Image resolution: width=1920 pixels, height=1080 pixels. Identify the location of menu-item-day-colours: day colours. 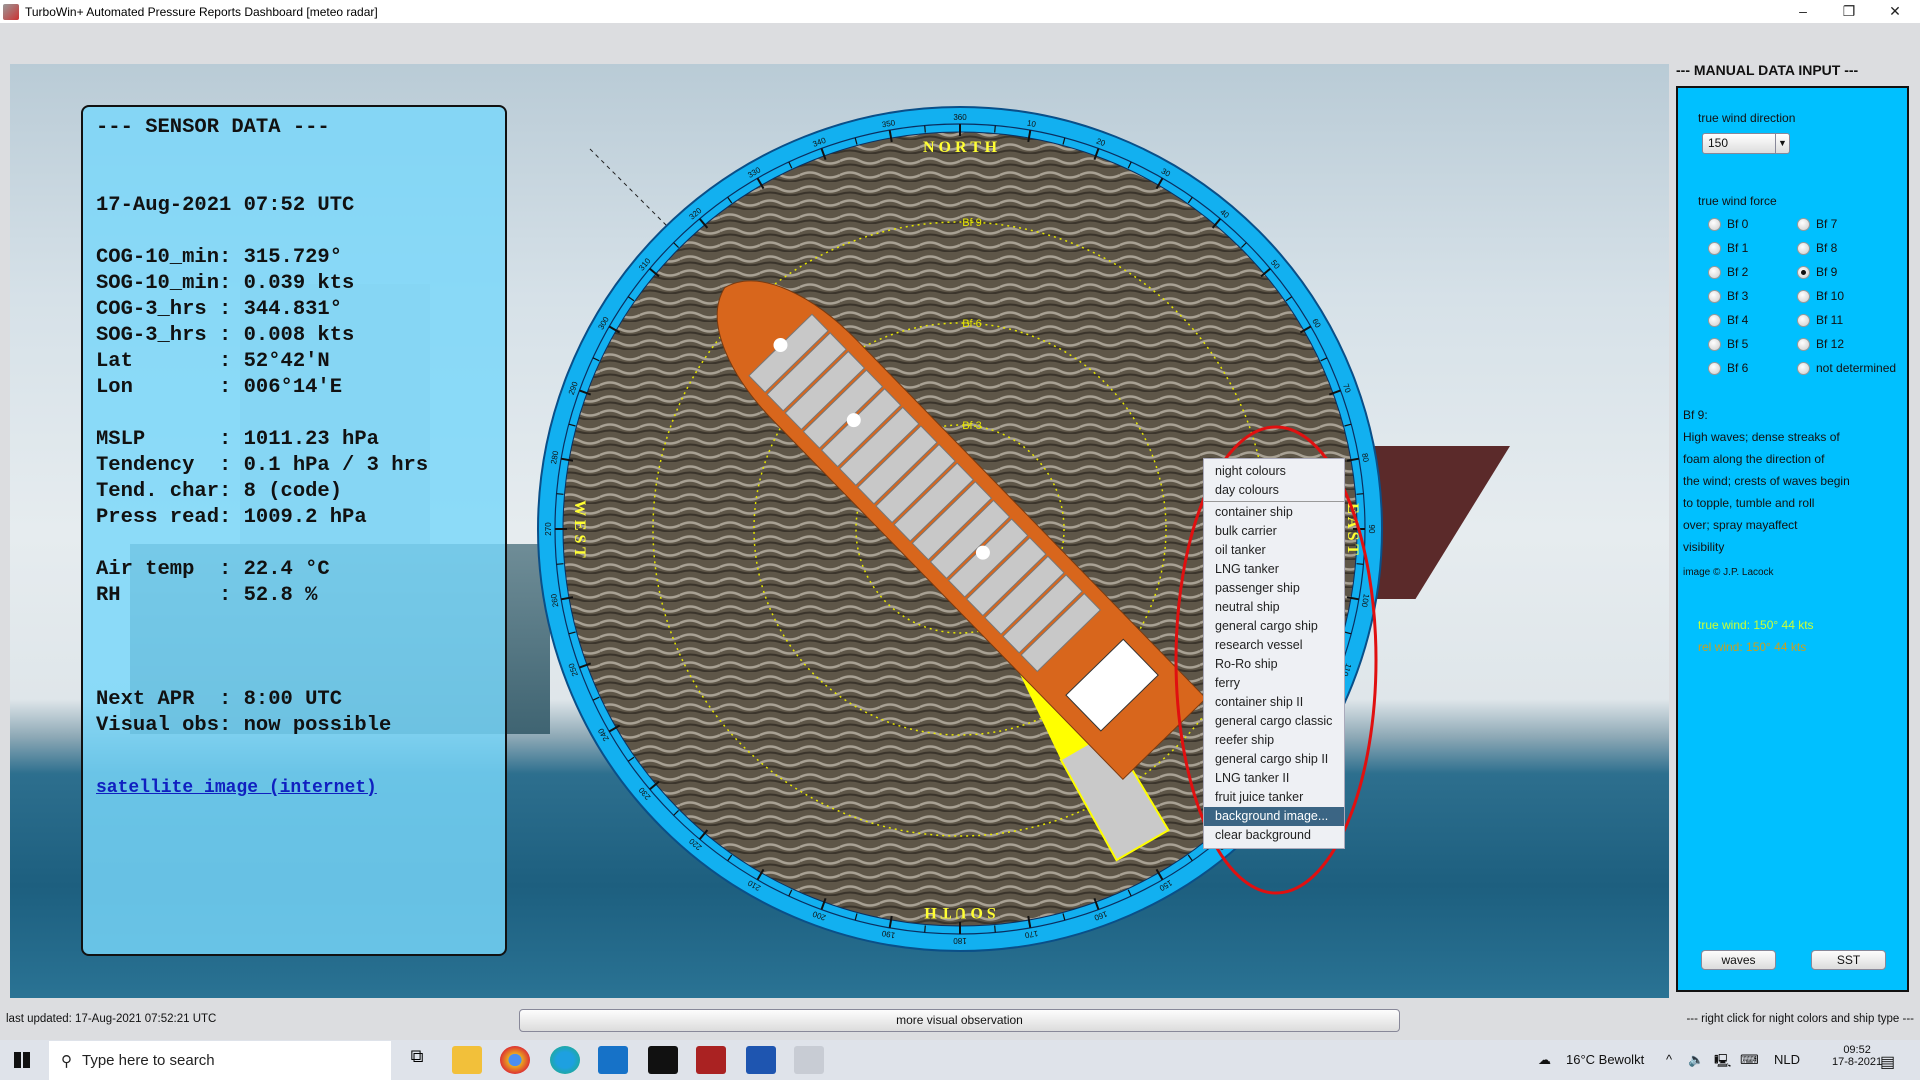
(1274, 490).